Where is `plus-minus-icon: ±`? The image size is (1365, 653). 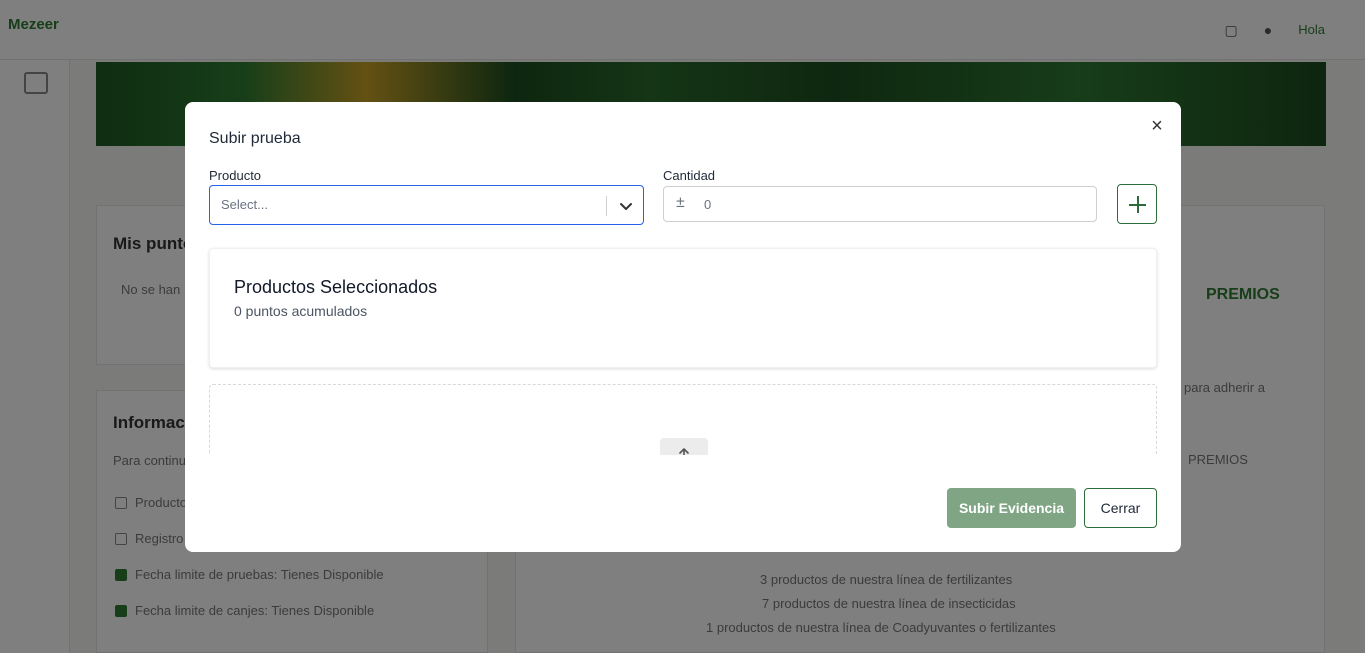
plus-minus-icon: ± is located at coordinates (680, 202).